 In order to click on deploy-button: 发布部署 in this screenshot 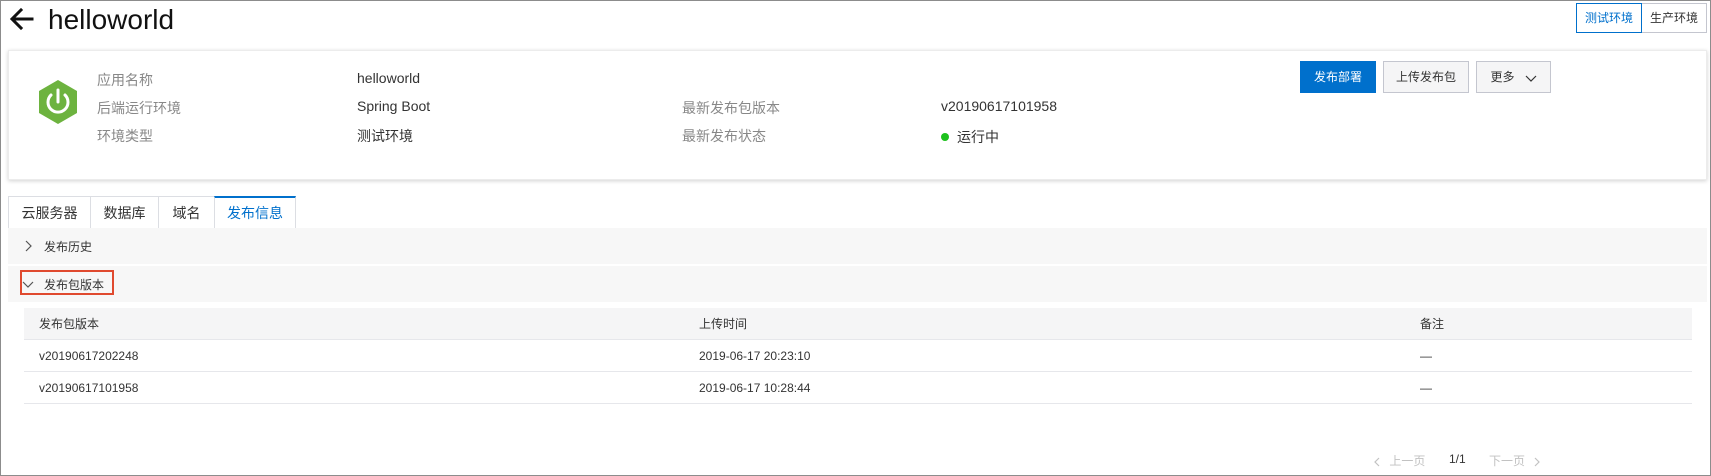, I will do `click(1338, 77)`.